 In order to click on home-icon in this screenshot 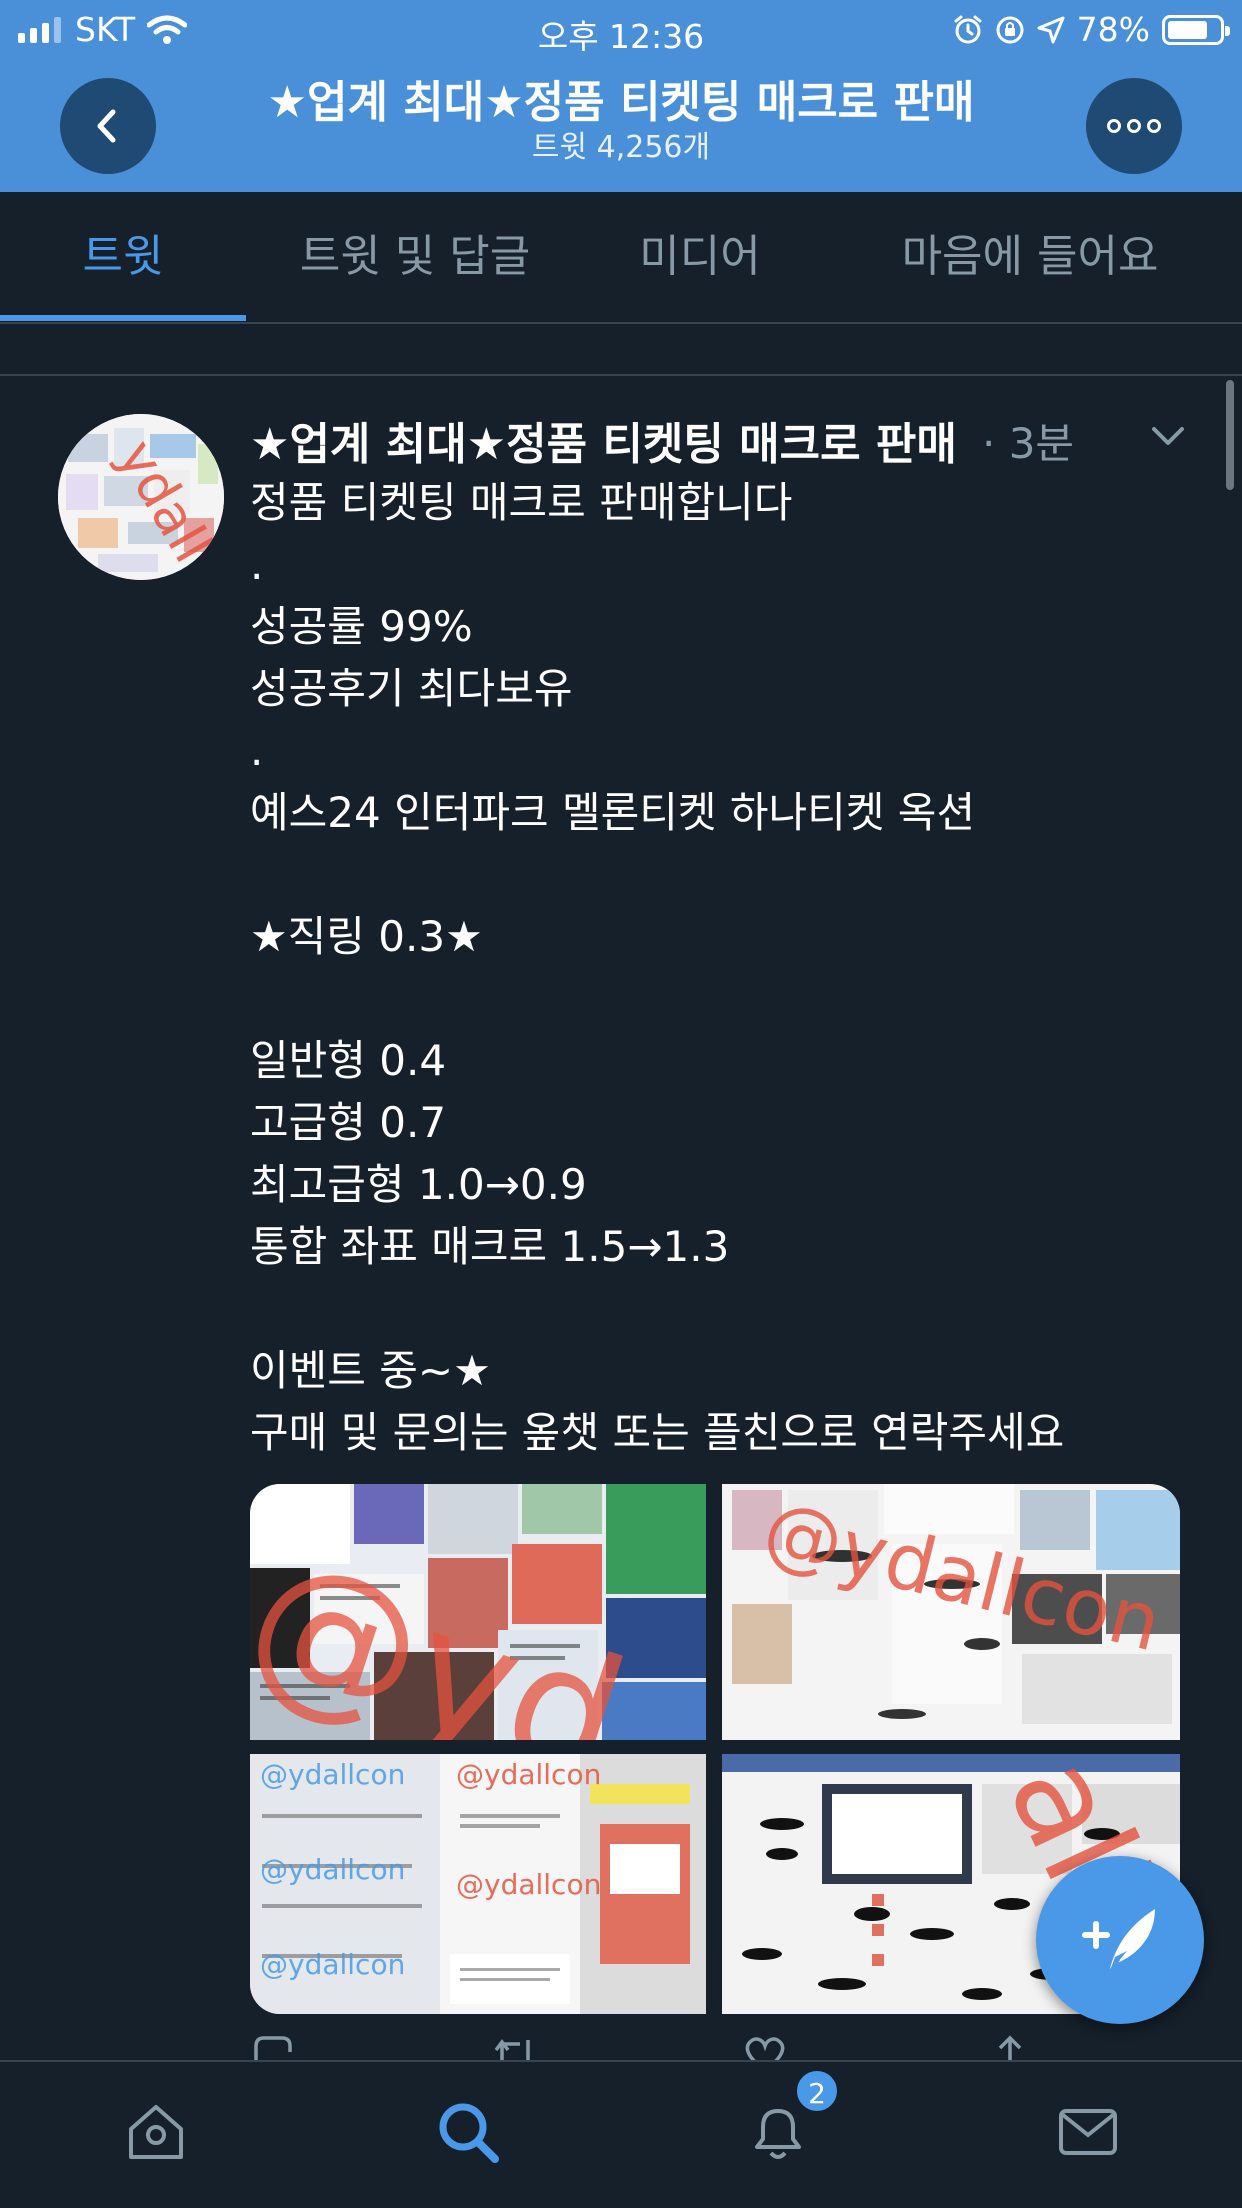, I will do `click(156, 2132)`.